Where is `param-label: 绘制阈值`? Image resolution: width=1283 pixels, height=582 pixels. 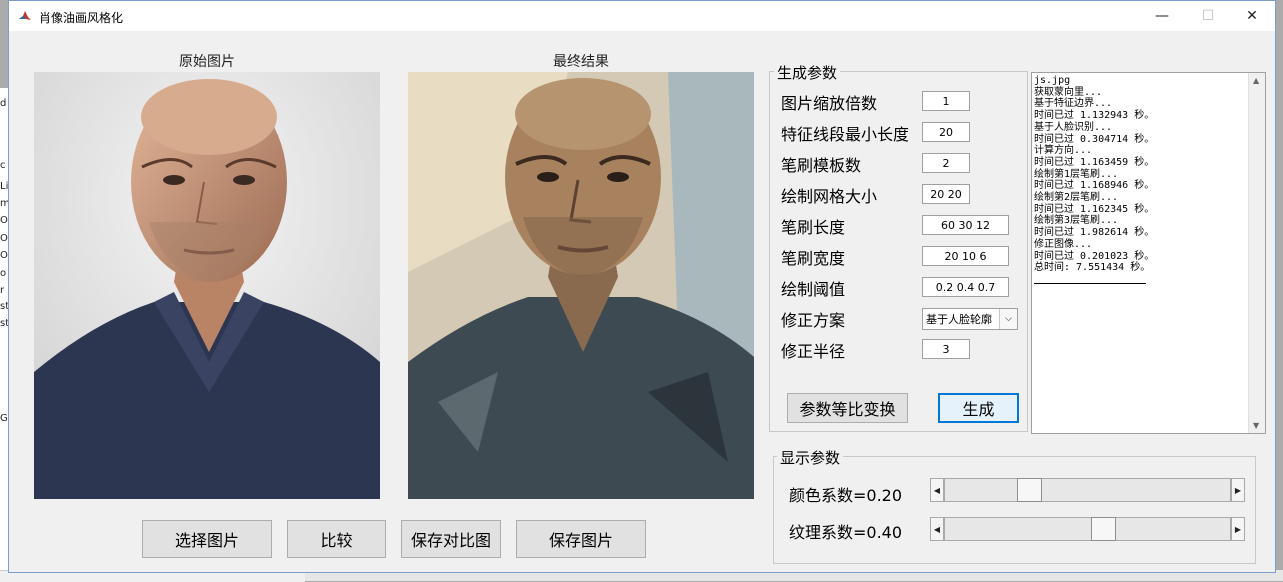
param-label: 绘制阈值 is located at coordinates (813, 289).